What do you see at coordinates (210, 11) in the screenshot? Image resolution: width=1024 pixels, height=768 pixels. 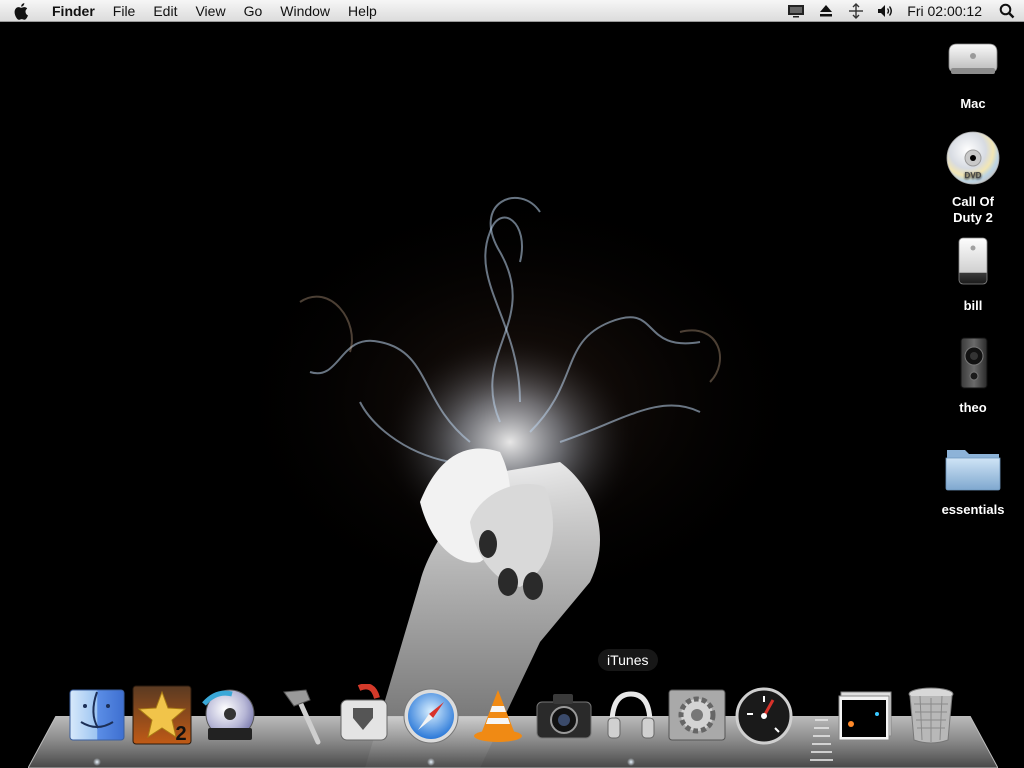 I see `menu-view: View` at bounding box center [210, 11].